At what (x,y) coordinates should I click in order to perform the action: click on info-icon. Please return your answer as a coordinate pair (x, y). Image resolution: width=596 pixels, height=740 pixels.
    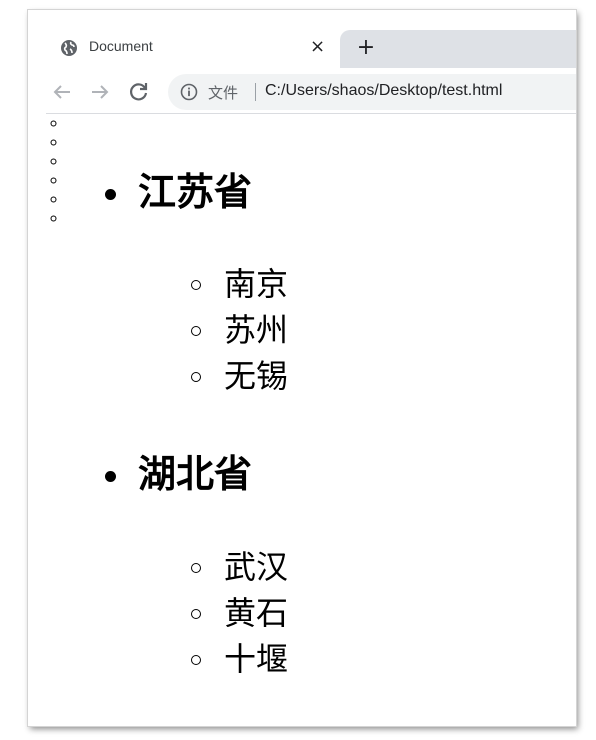
    Looking at the image, I should click on (189, 92).